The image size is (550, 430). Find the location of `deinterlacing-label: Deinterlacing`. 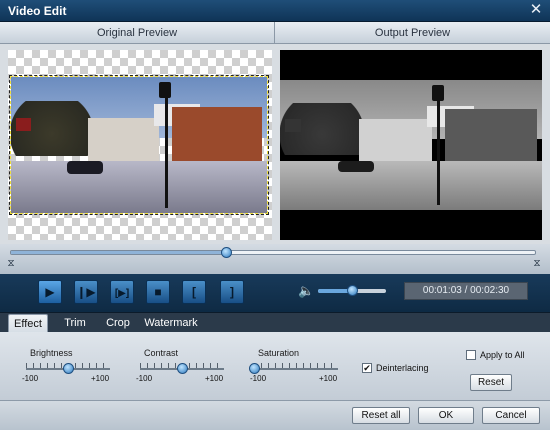

deinterlacing-label: Deinterlacing is located at coordinates (402, 368).